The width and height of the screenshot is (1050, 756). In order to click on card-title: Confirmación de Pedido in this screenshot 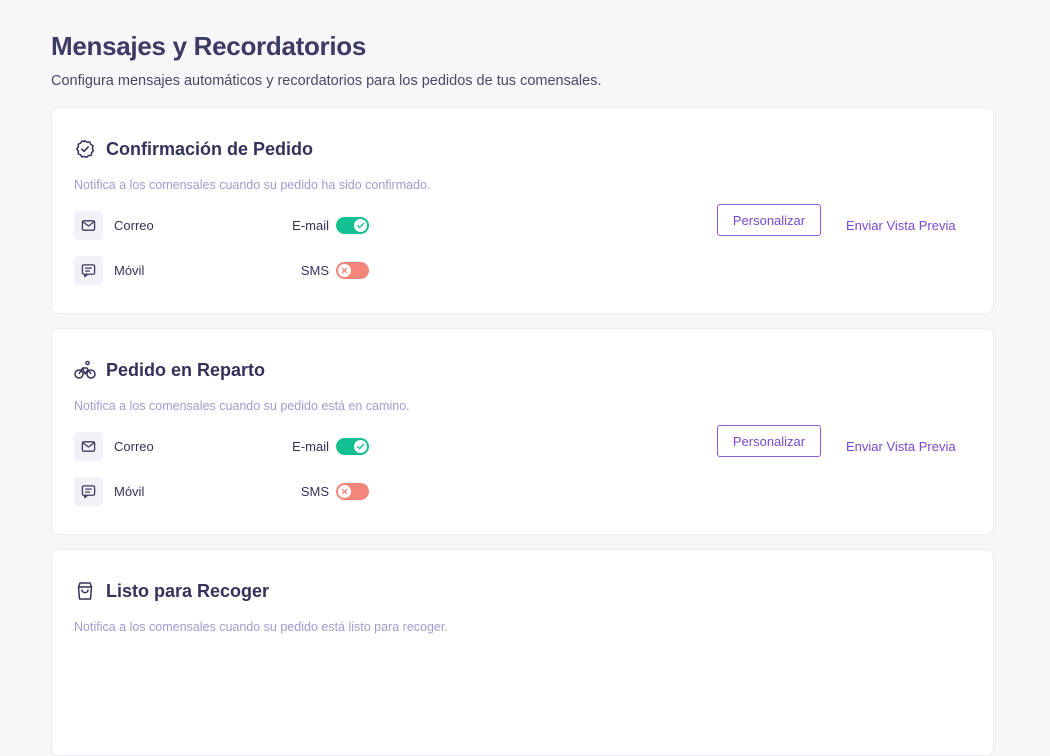, I will do `click(210, 148)`.